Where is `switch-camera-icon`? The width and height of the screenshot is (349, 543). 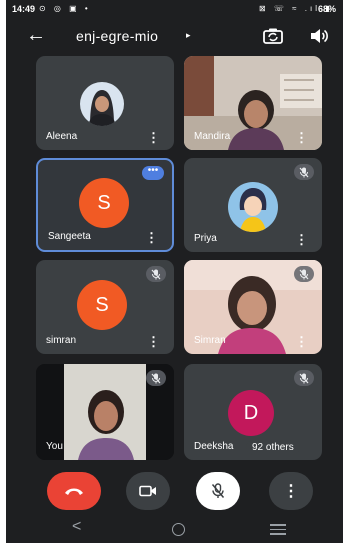 switch-camera-icon is located at coordinates (273, 36).